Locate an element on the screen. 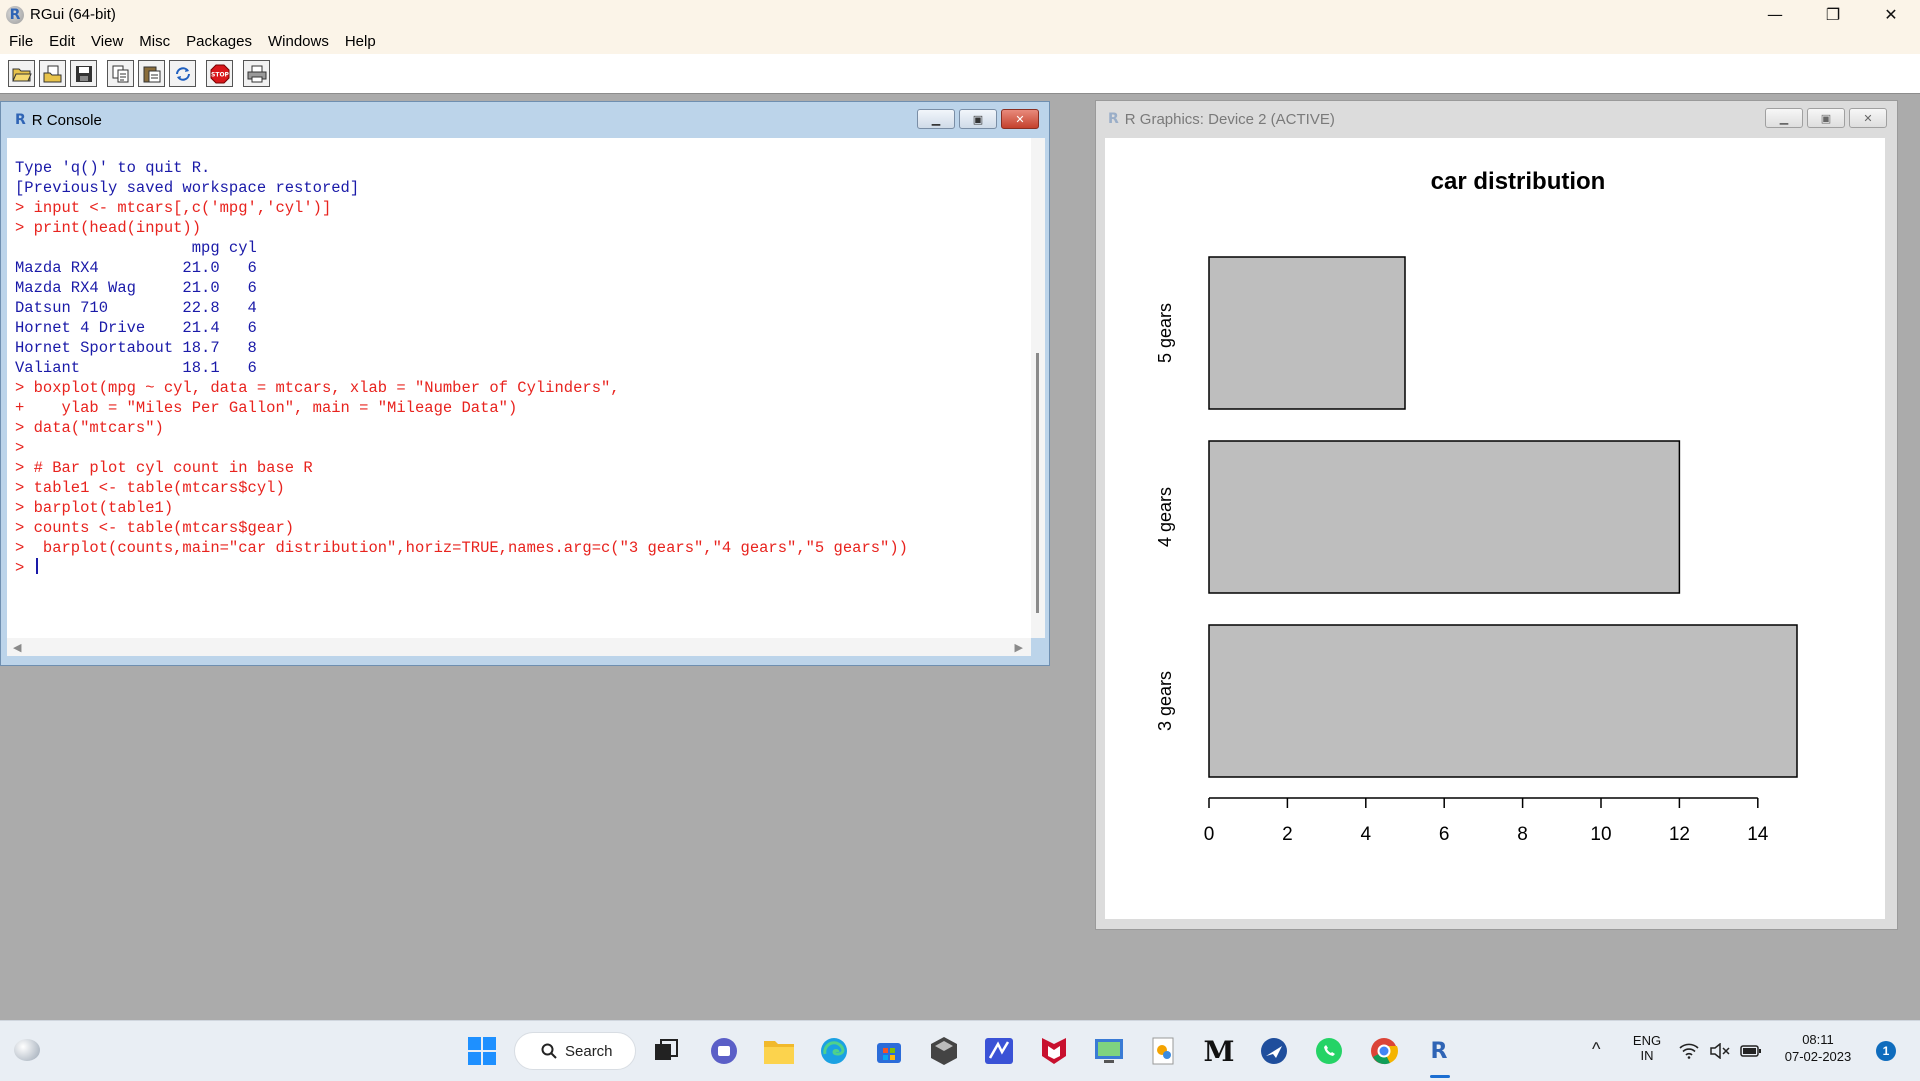 Image resolution: width=1920 pixels, height=1081 pixels. copy-button is located at coordinates (120, 73).